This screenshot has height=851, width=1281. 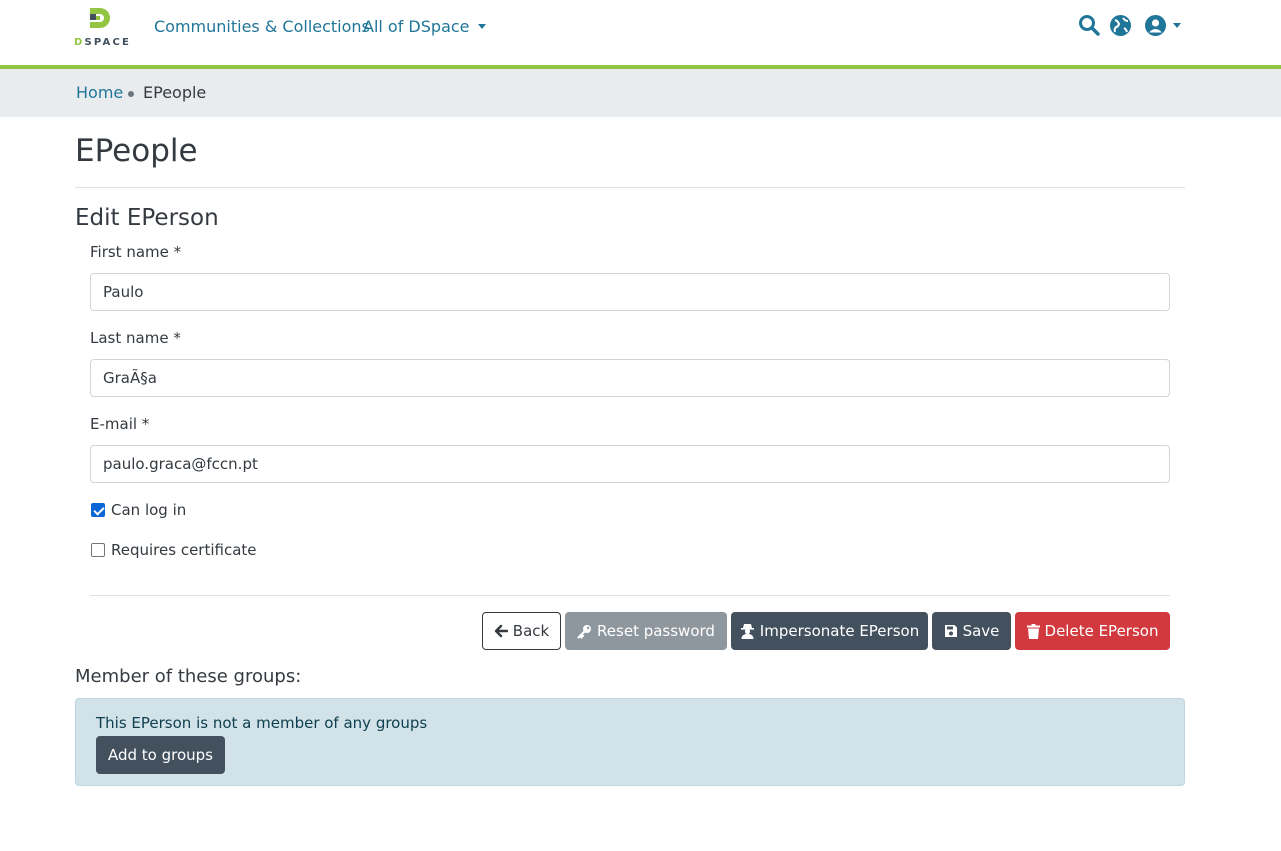 I want to click on first-name-label: First name *, so click(x=136, y=252).